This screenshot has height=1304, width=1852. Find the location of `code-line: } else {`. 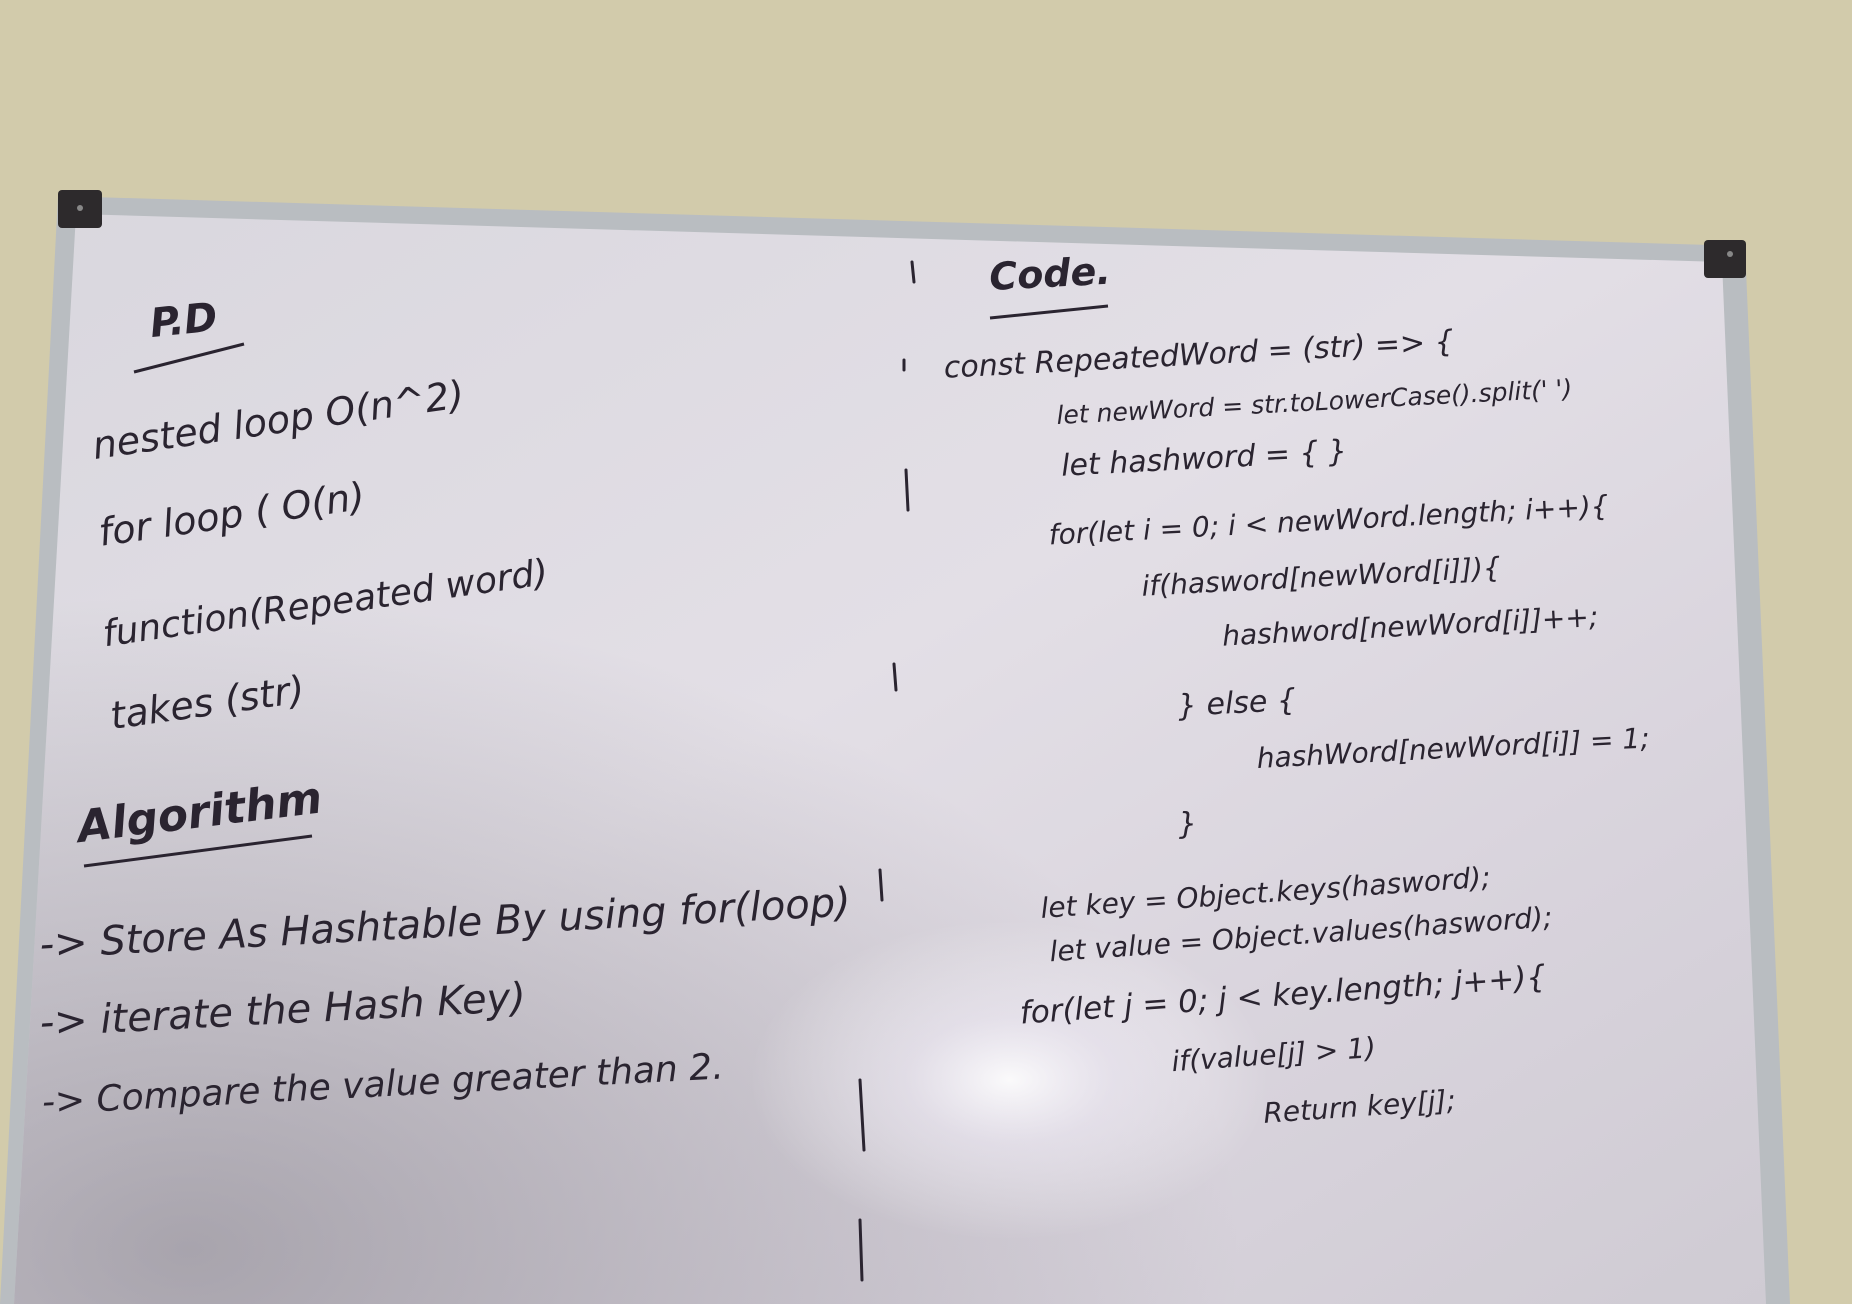

code-line: } else { is located at coordinates (1237, 703).